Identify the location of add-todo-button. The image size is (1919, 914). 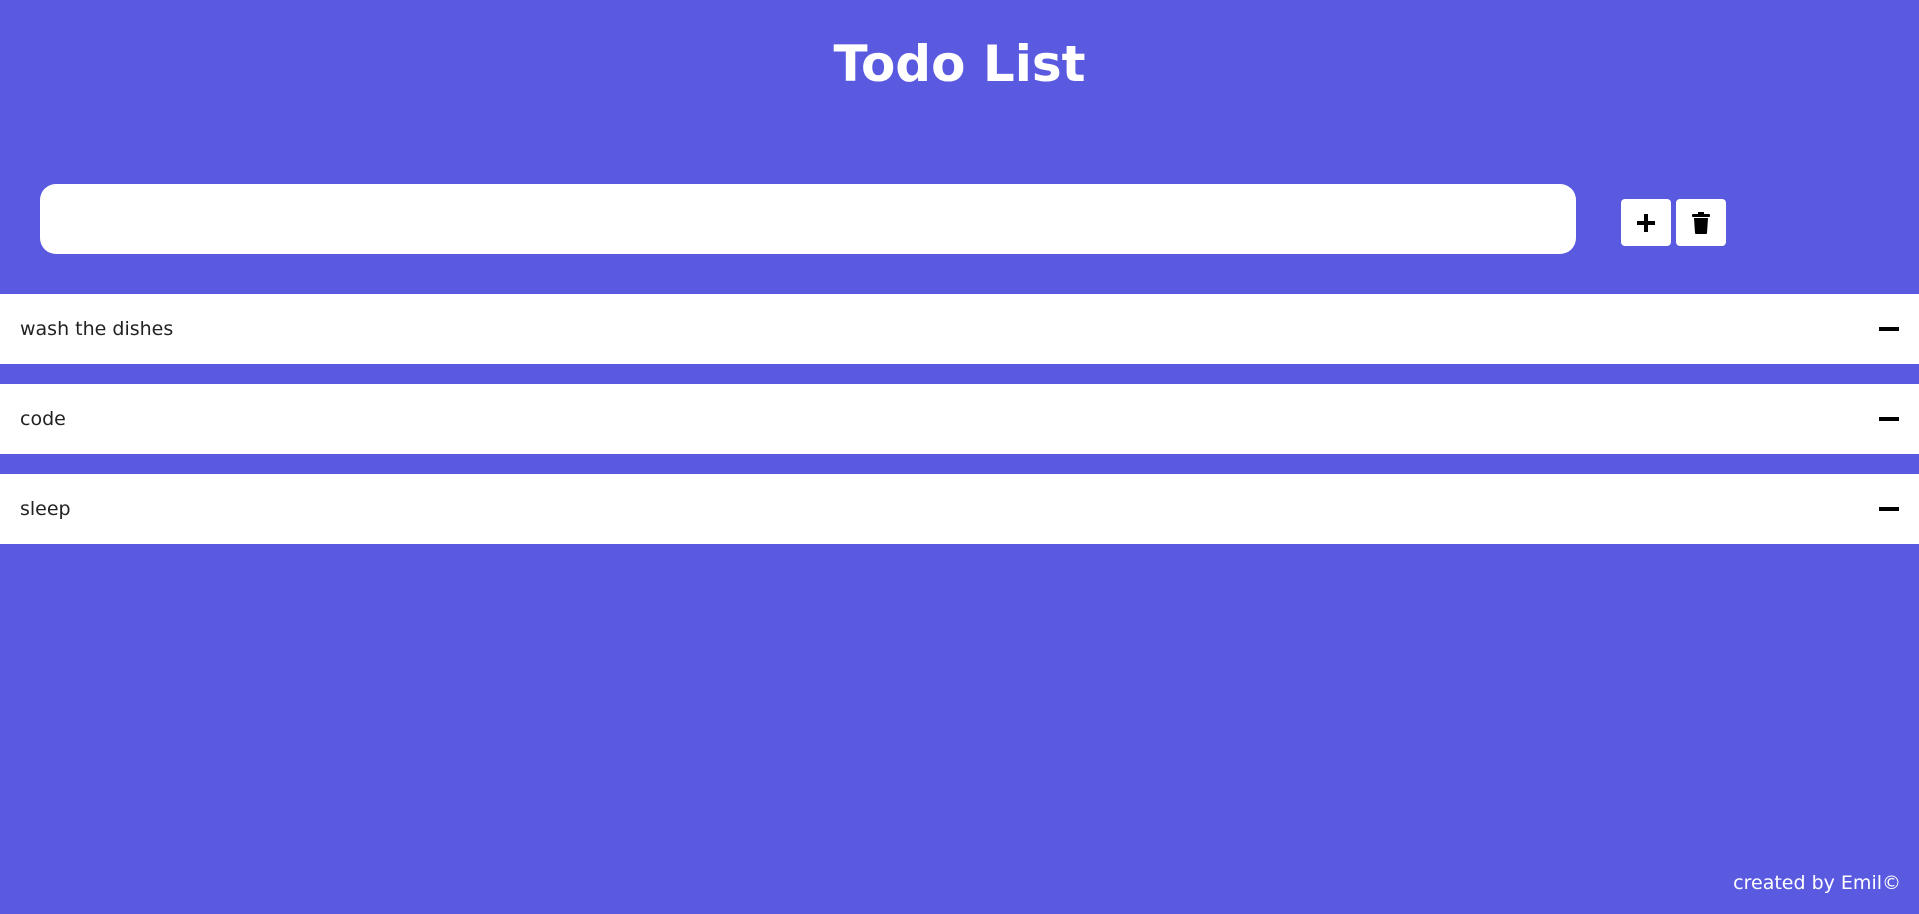
(1646, 222).